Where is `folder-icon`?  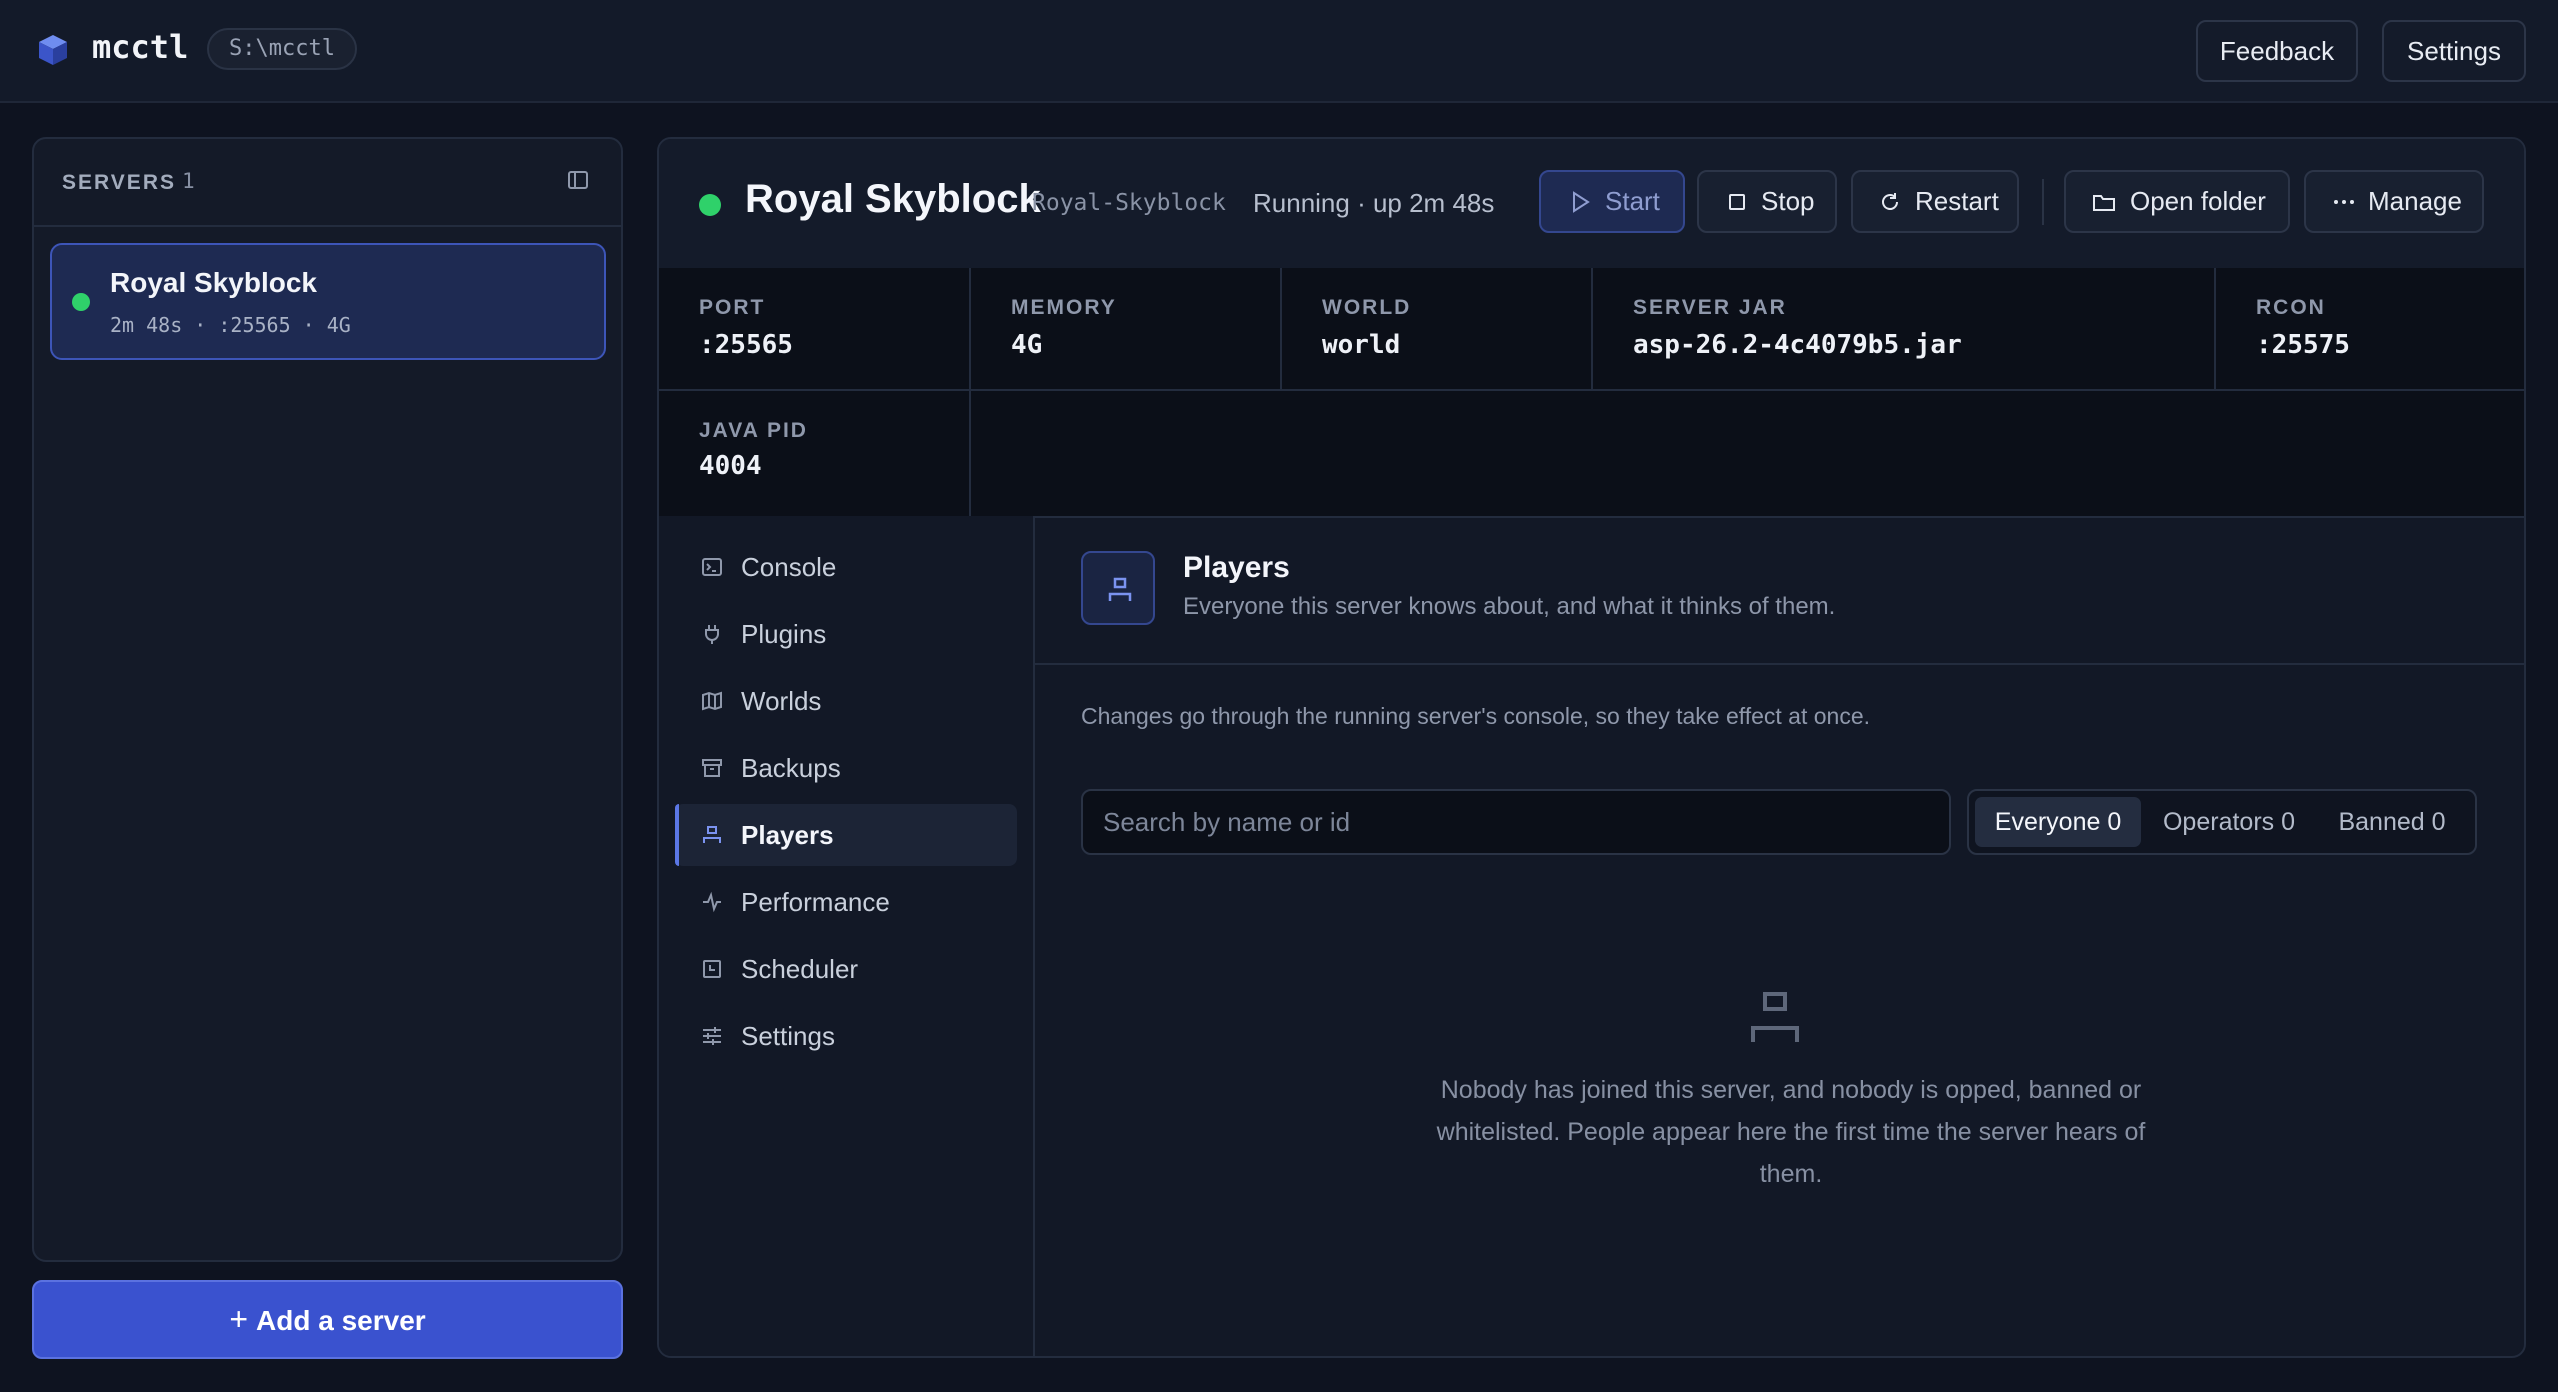
folder-icon is located at coordinates (2104, 203).